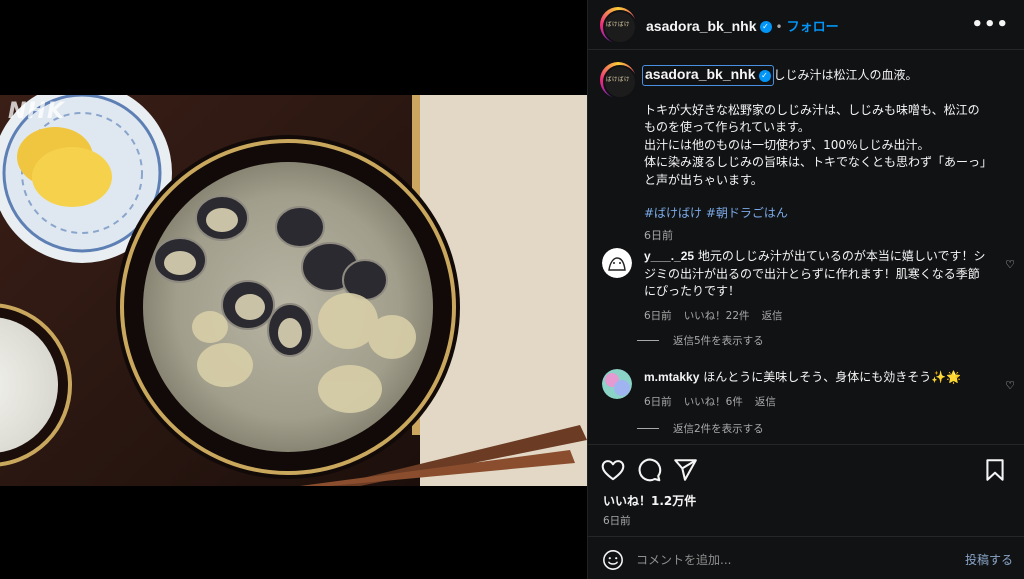 The image size is (1024, 579). I want to click on post-header: ばけばけ asadora_bk_nhk ✓ • フォロー •••, so click(806, 25).